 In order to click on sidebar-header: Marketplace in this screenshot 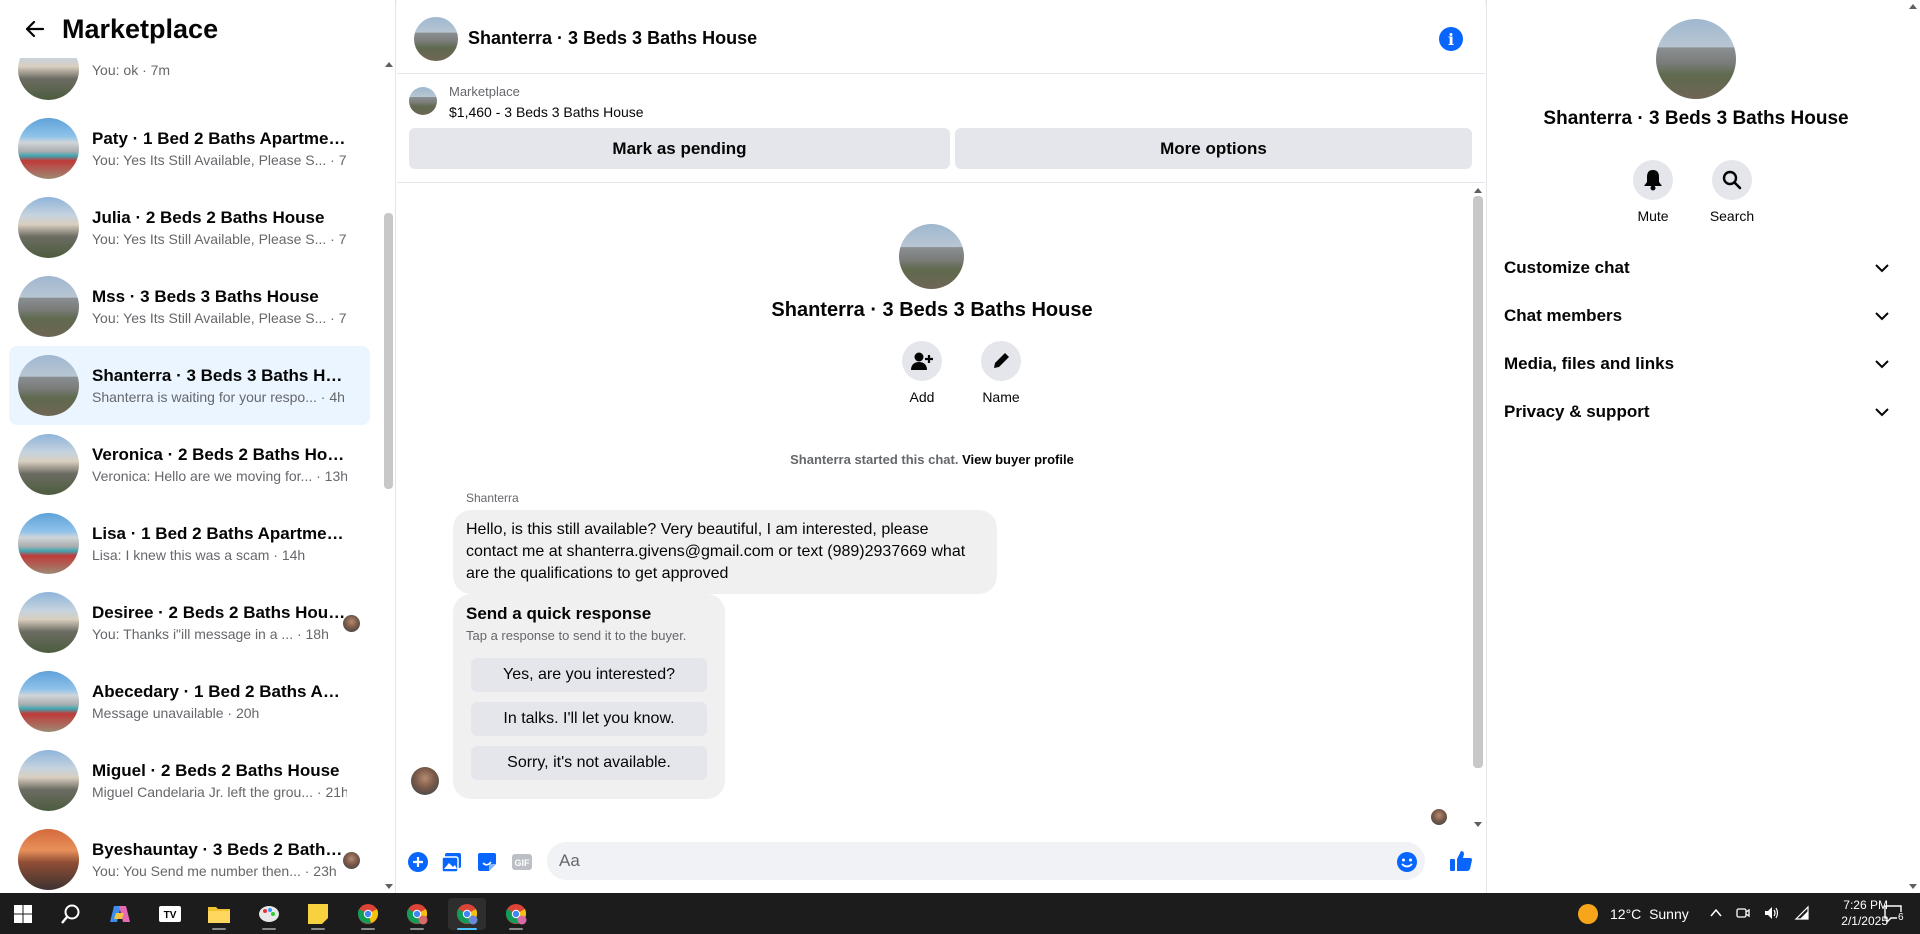, I will do `click(190, 29)`.